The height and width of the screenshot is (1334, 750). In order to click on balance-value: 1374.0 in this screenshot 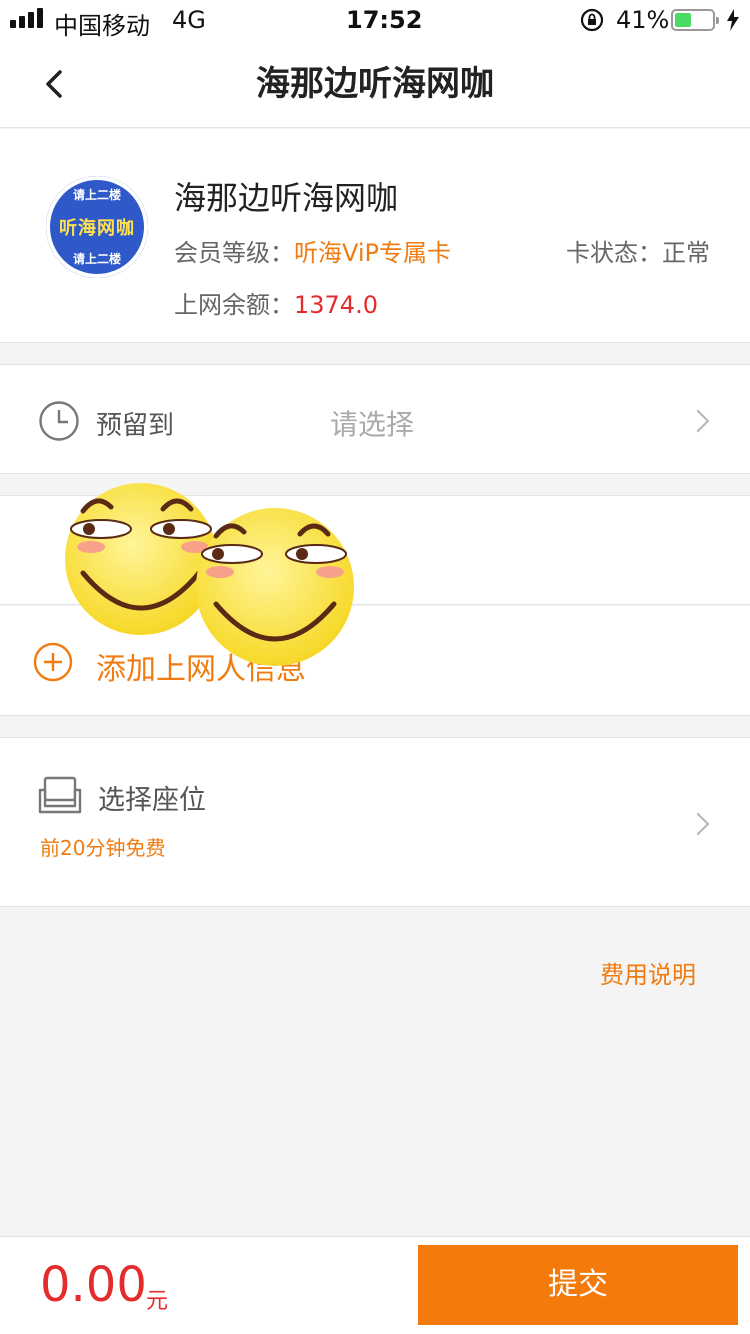, I will do `click(336, 305)`.